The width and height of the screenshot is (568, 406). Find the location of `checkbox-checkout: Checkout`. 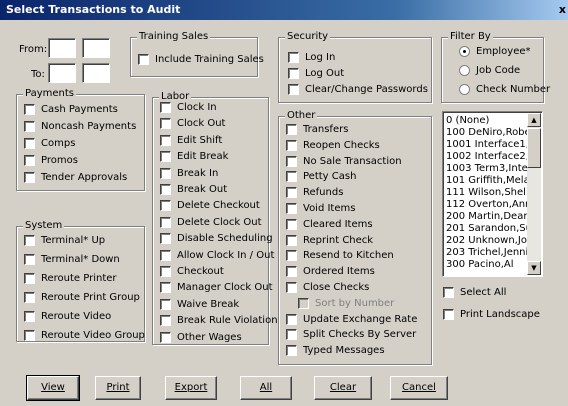

checkbox-checkout: Checkout is located at coordinates (192, 271).